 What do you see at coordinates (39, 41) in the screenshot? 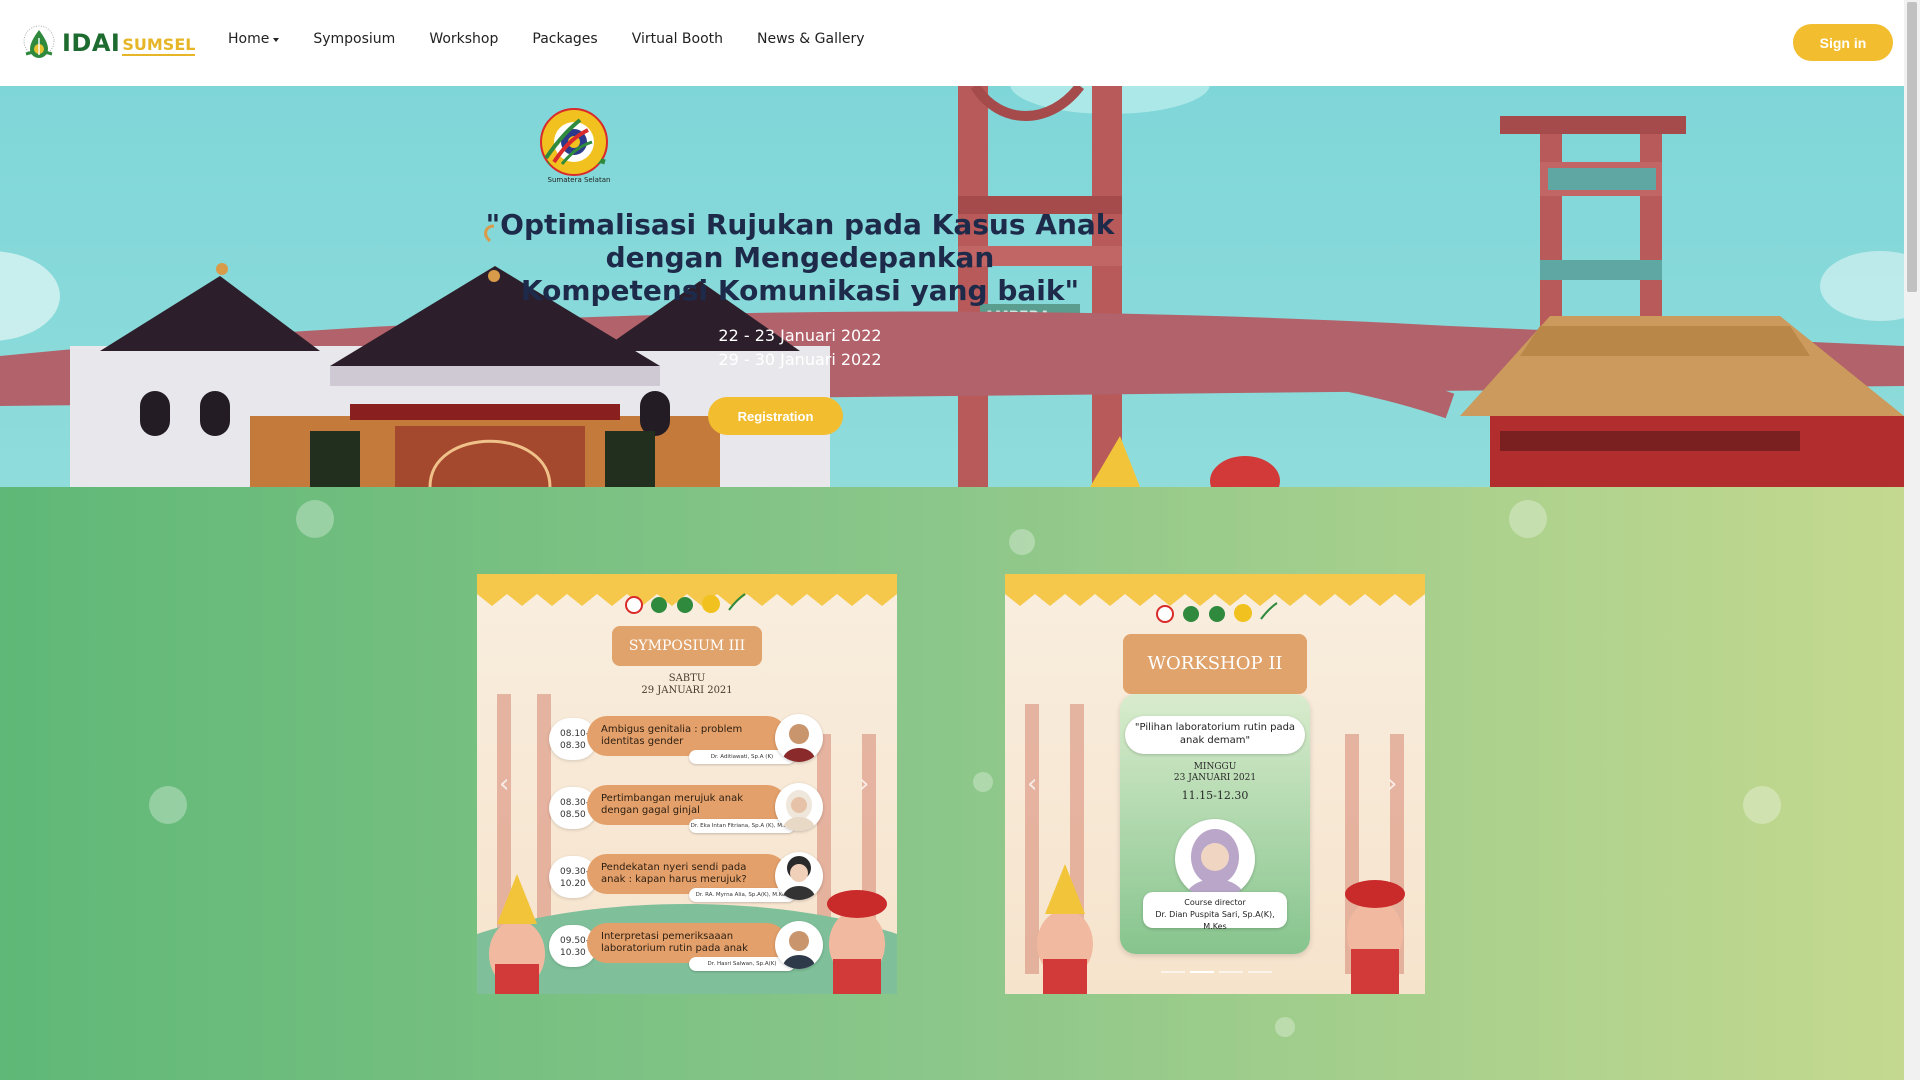
I see `idai-emblem-icon` at bounding box center [39, 41].